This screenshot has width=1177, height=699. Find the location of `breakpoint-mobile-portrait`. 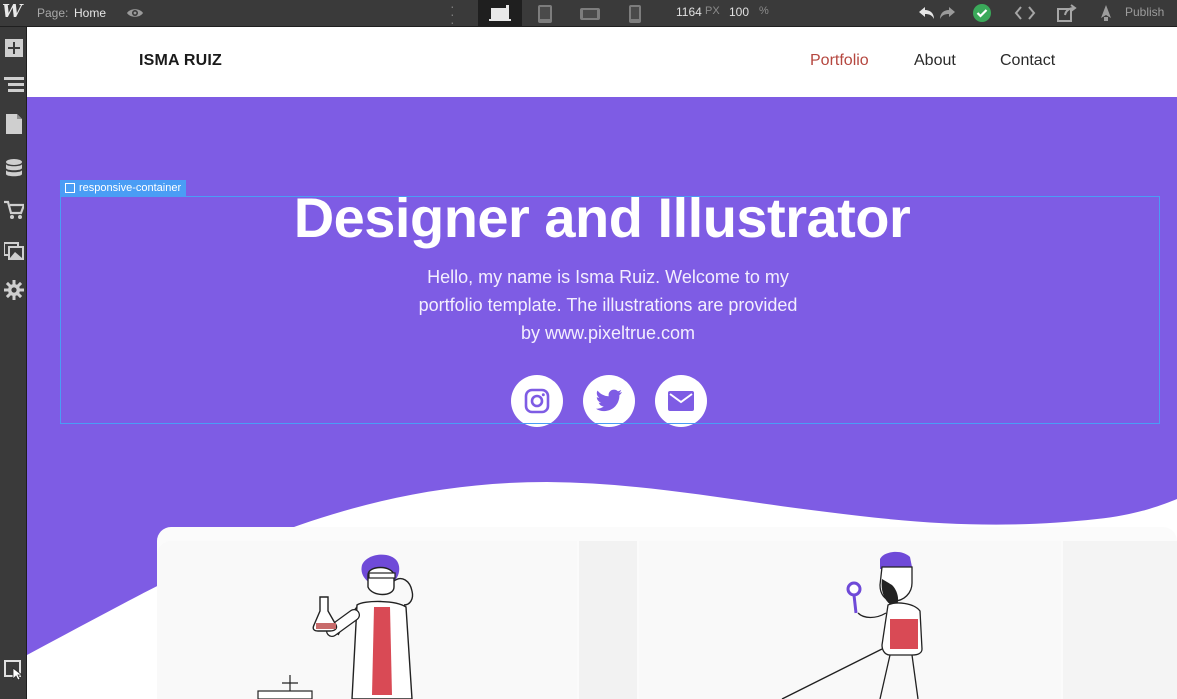

breakpoint-mobile-portrait is located at coordinates (635, 13).